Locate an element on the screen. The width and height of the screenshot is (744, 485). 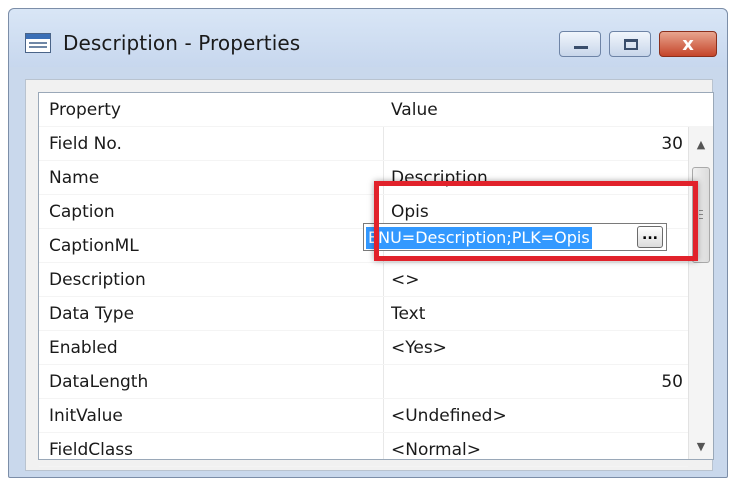
property-name: Enabled is located at coordinates (214, 348).